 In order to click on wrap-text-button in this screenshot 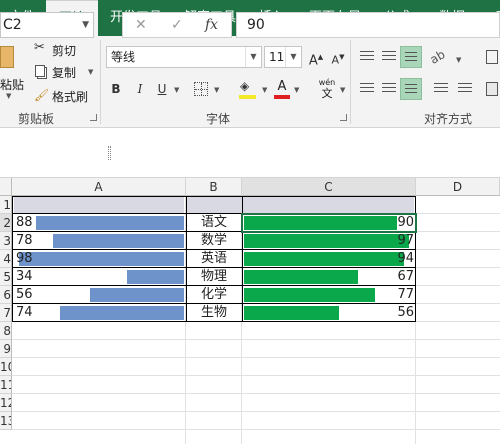, I will do `click(492, 57)`.